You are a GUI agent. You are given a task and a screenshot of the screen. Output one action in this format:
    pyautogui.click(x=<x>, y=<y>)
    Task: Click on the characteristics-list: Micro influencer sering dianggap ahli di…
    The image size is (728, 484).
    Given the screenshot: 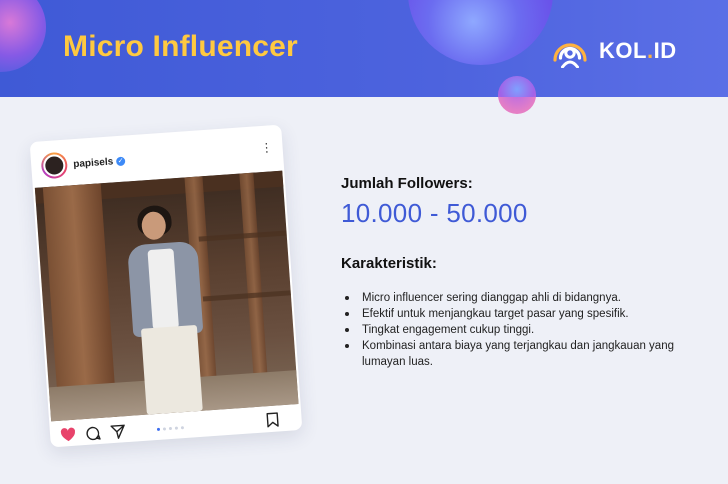 What is the action you would take?
    pyautogui.click(x=511, y=330)
    